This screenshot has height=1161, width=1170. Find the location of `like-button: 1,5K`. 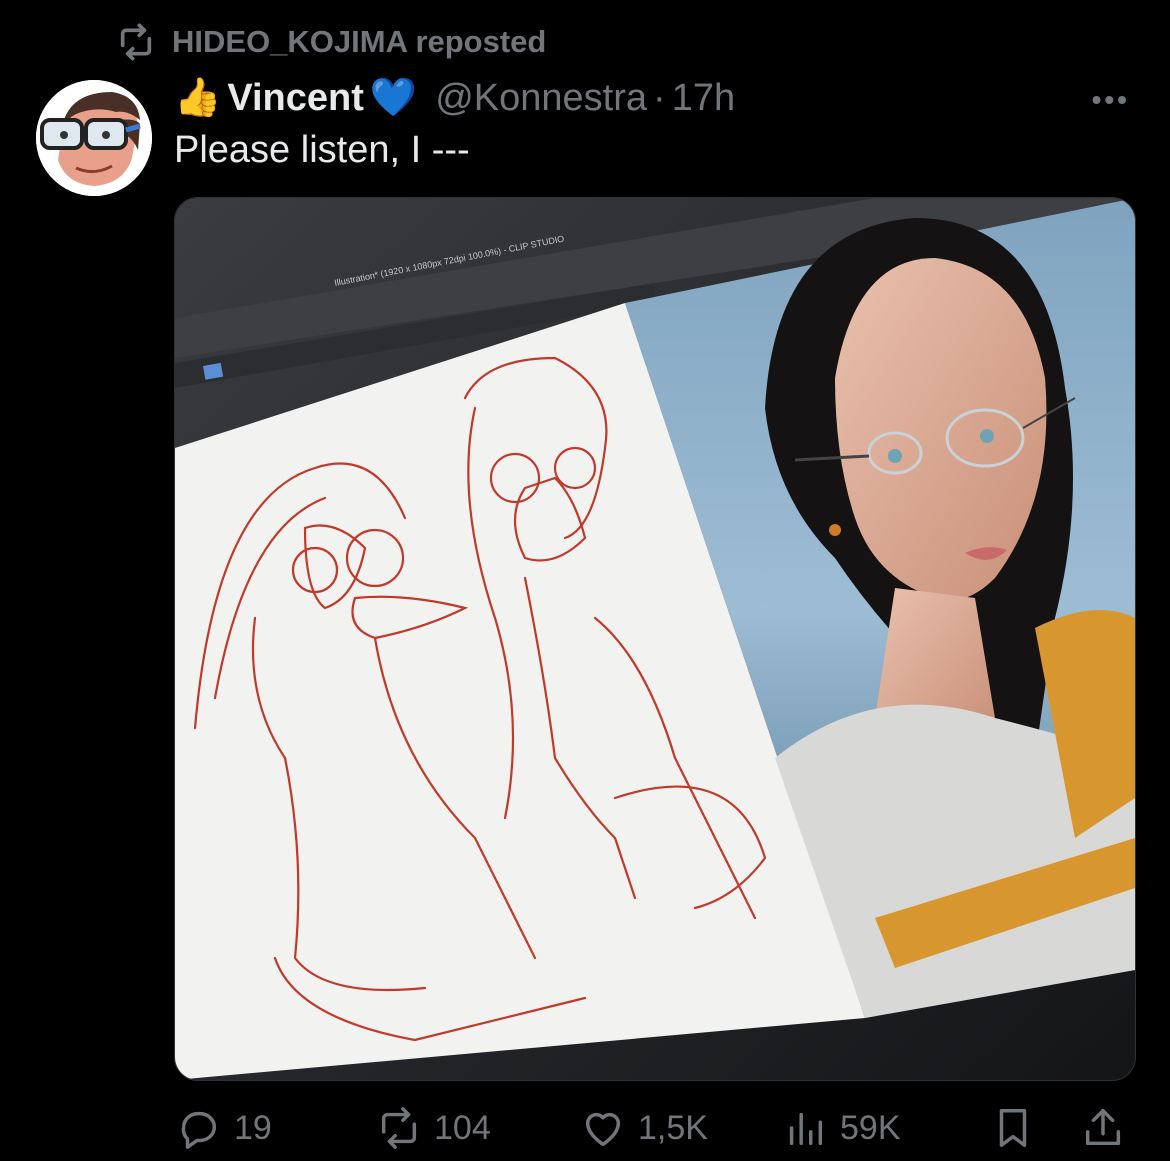

like-button: 1,5K is located at coordinates (644, 1128).